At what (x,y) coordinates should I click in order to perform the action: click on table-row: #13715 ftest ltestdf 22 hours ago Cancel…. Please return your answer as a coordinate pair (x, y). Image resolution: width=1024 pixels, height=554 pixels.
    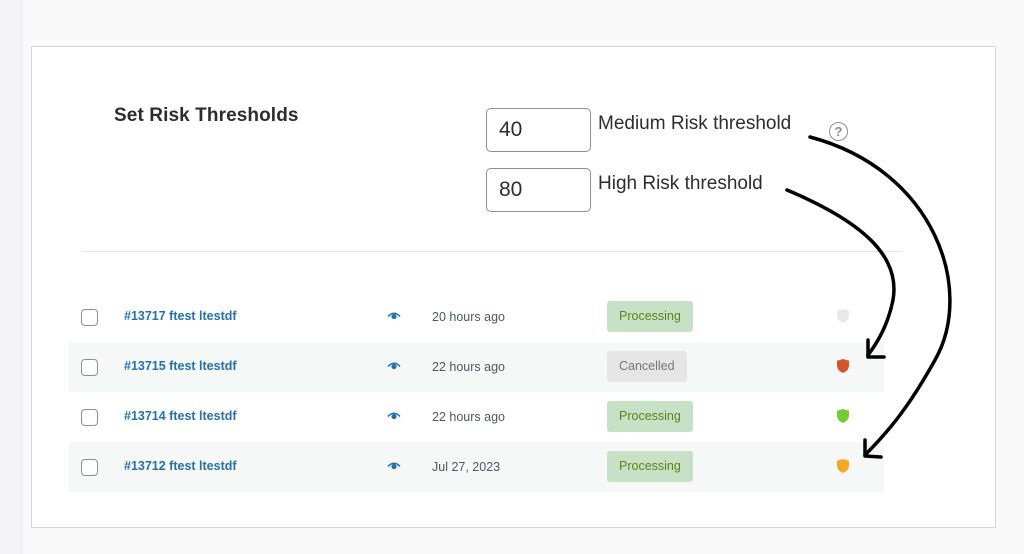
    Looking at the image, I should click on (476, 367).